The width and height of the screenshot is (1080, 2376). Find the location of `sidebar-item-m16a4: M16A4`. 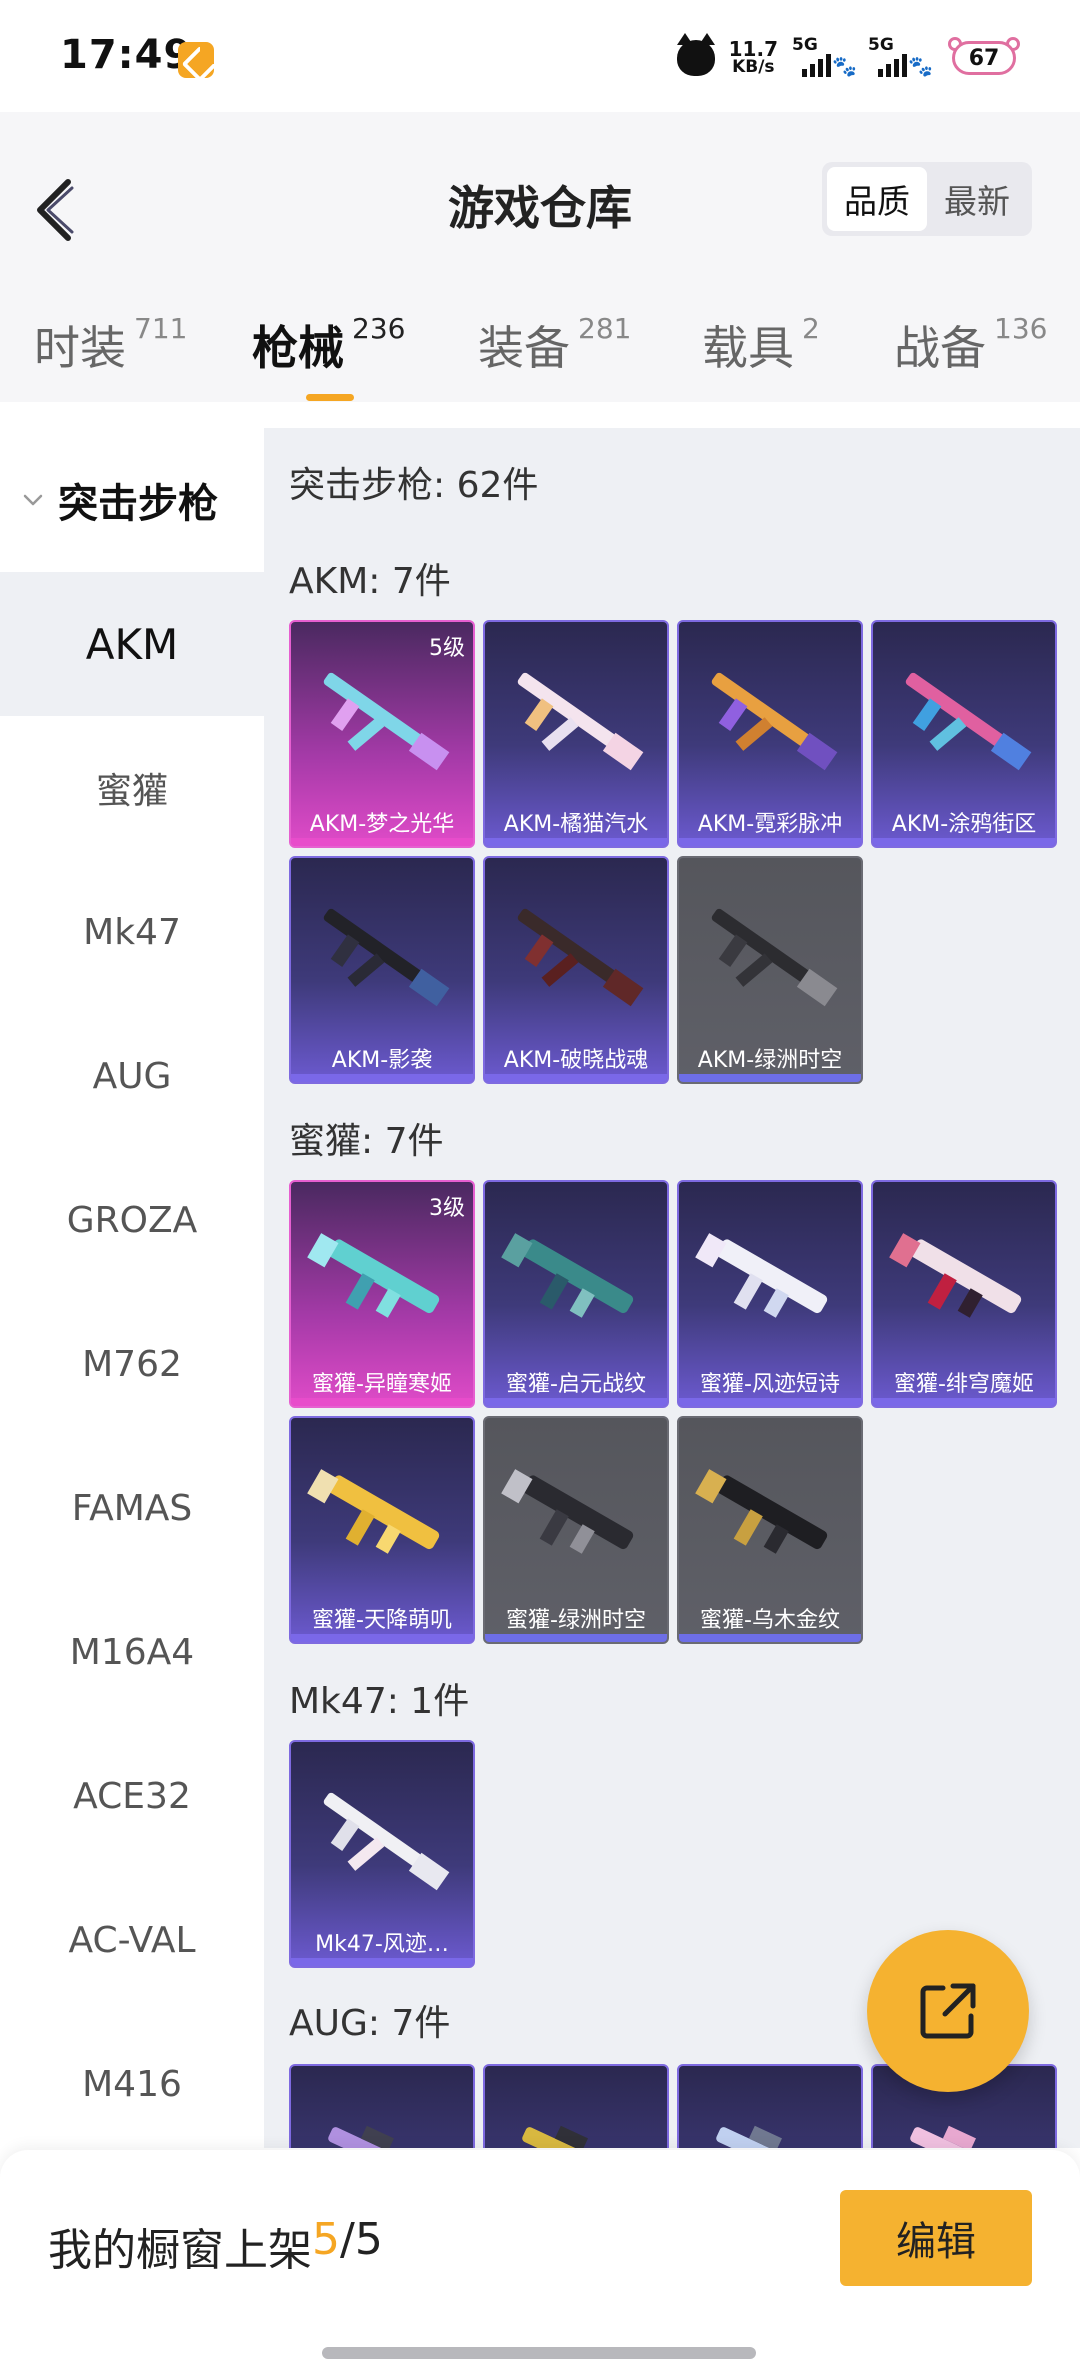

sidebar-item-m16a4: M16A4 is located at coordinates (132, 1652).